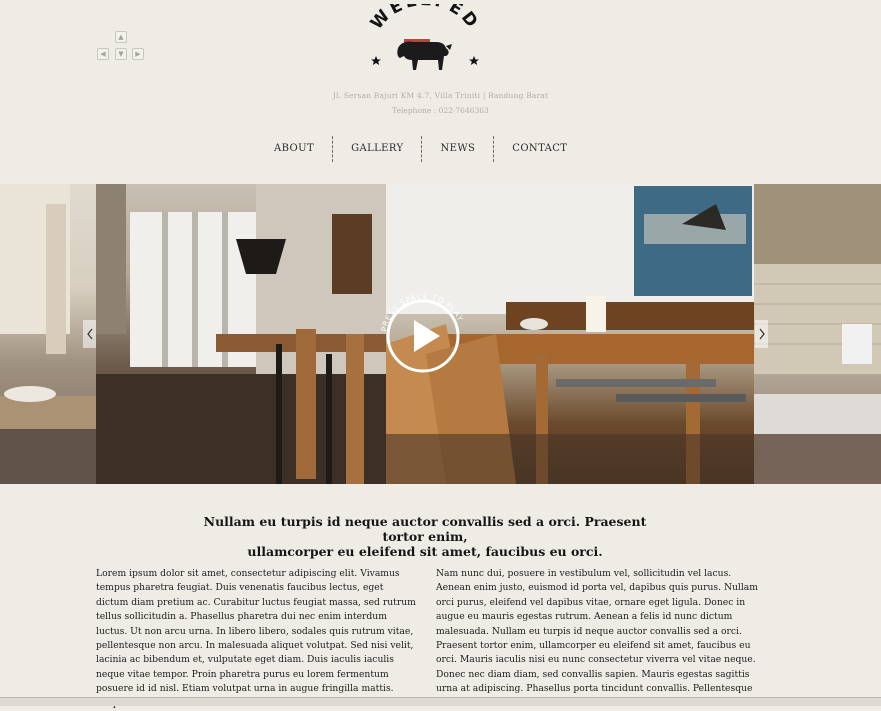  Describe the element at coordinates (422, 333) in the screenshot. I see `play-video-button: PRESS SPACE TO PLAY` at that location.